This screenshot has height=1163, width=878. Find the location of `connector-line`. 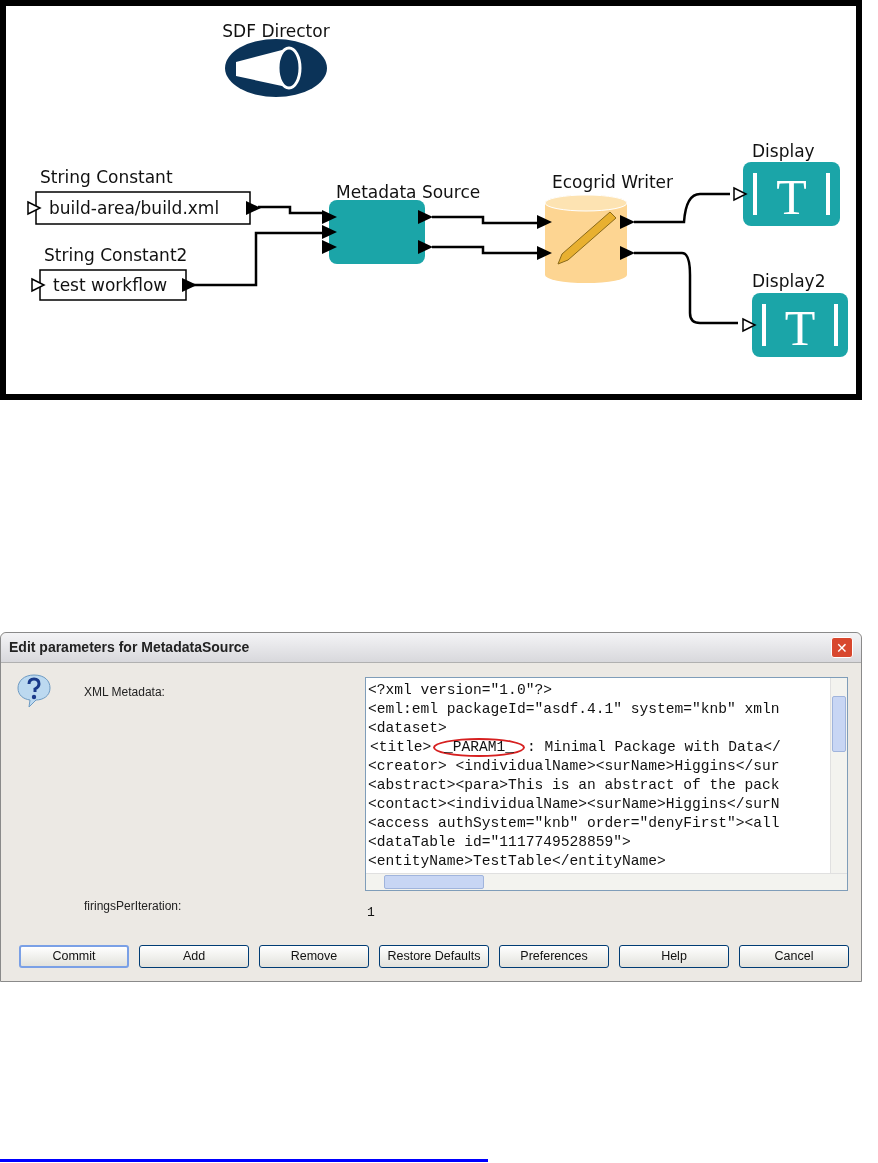

connector-line is located at coordinates (290, 210).